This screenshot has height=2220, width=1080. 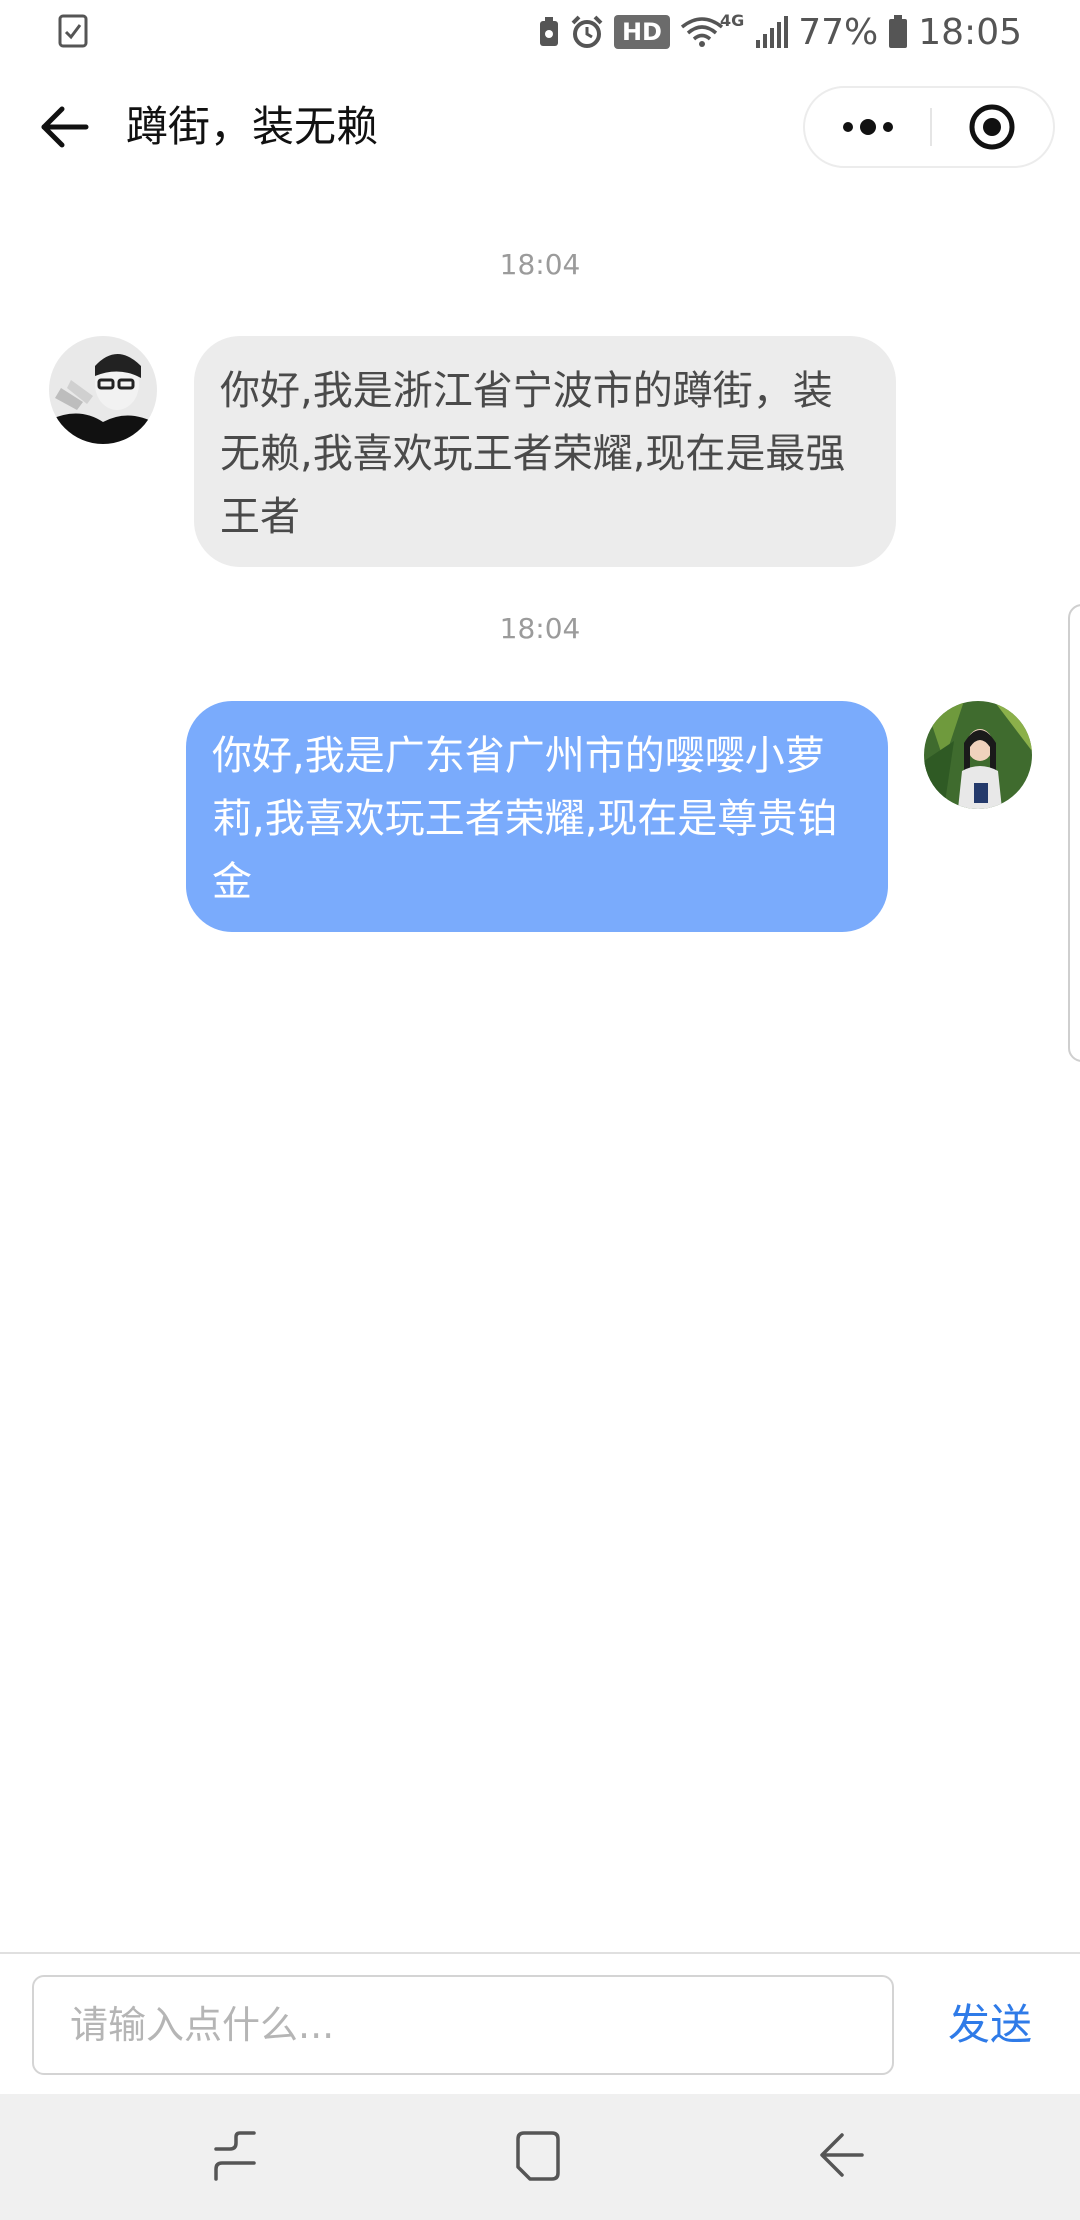 What do you see at coordinates (545, 451) in the screenshot?
I see `incoming-message-bubble: 你好,我是浙江省宁波市的蹲街，装无赖,我喜欢玩王者荣耀,现在是最强王者` at bounding box center [545, 451].